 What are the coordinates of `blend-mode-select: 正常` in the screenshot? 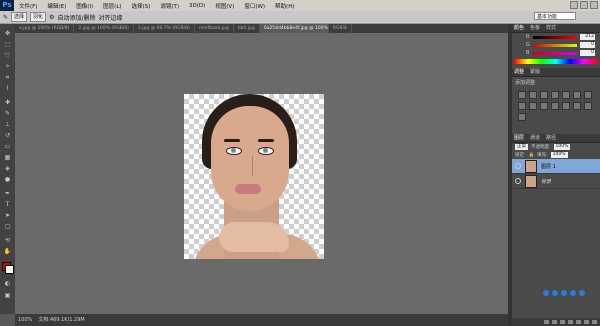 It's located at (521, 147).